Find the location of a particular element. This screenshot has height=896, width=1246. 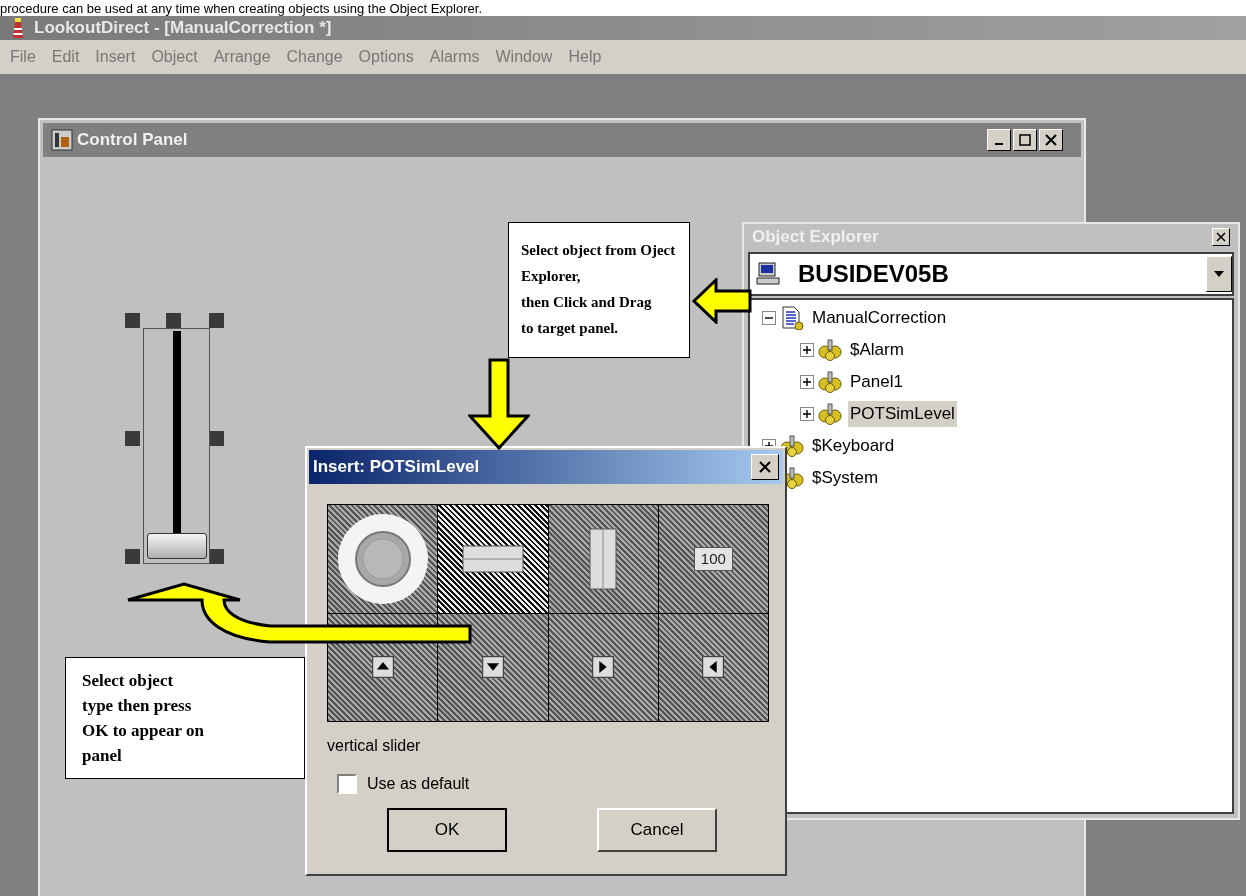

object-type-tile: 100 is located at coordinates (713, 559).